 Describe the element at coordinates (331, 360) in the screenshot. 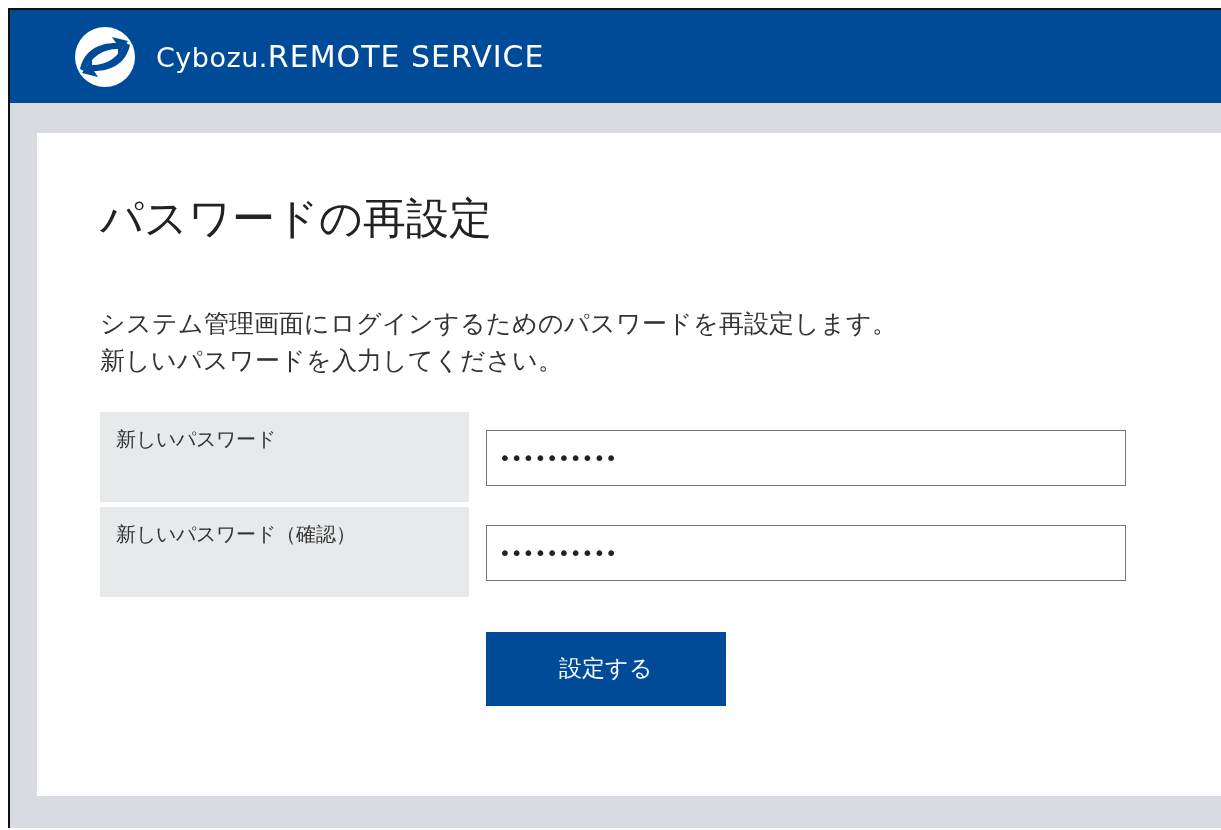

I see `description-text: 新しいパスワードを入力してください。` at that location.